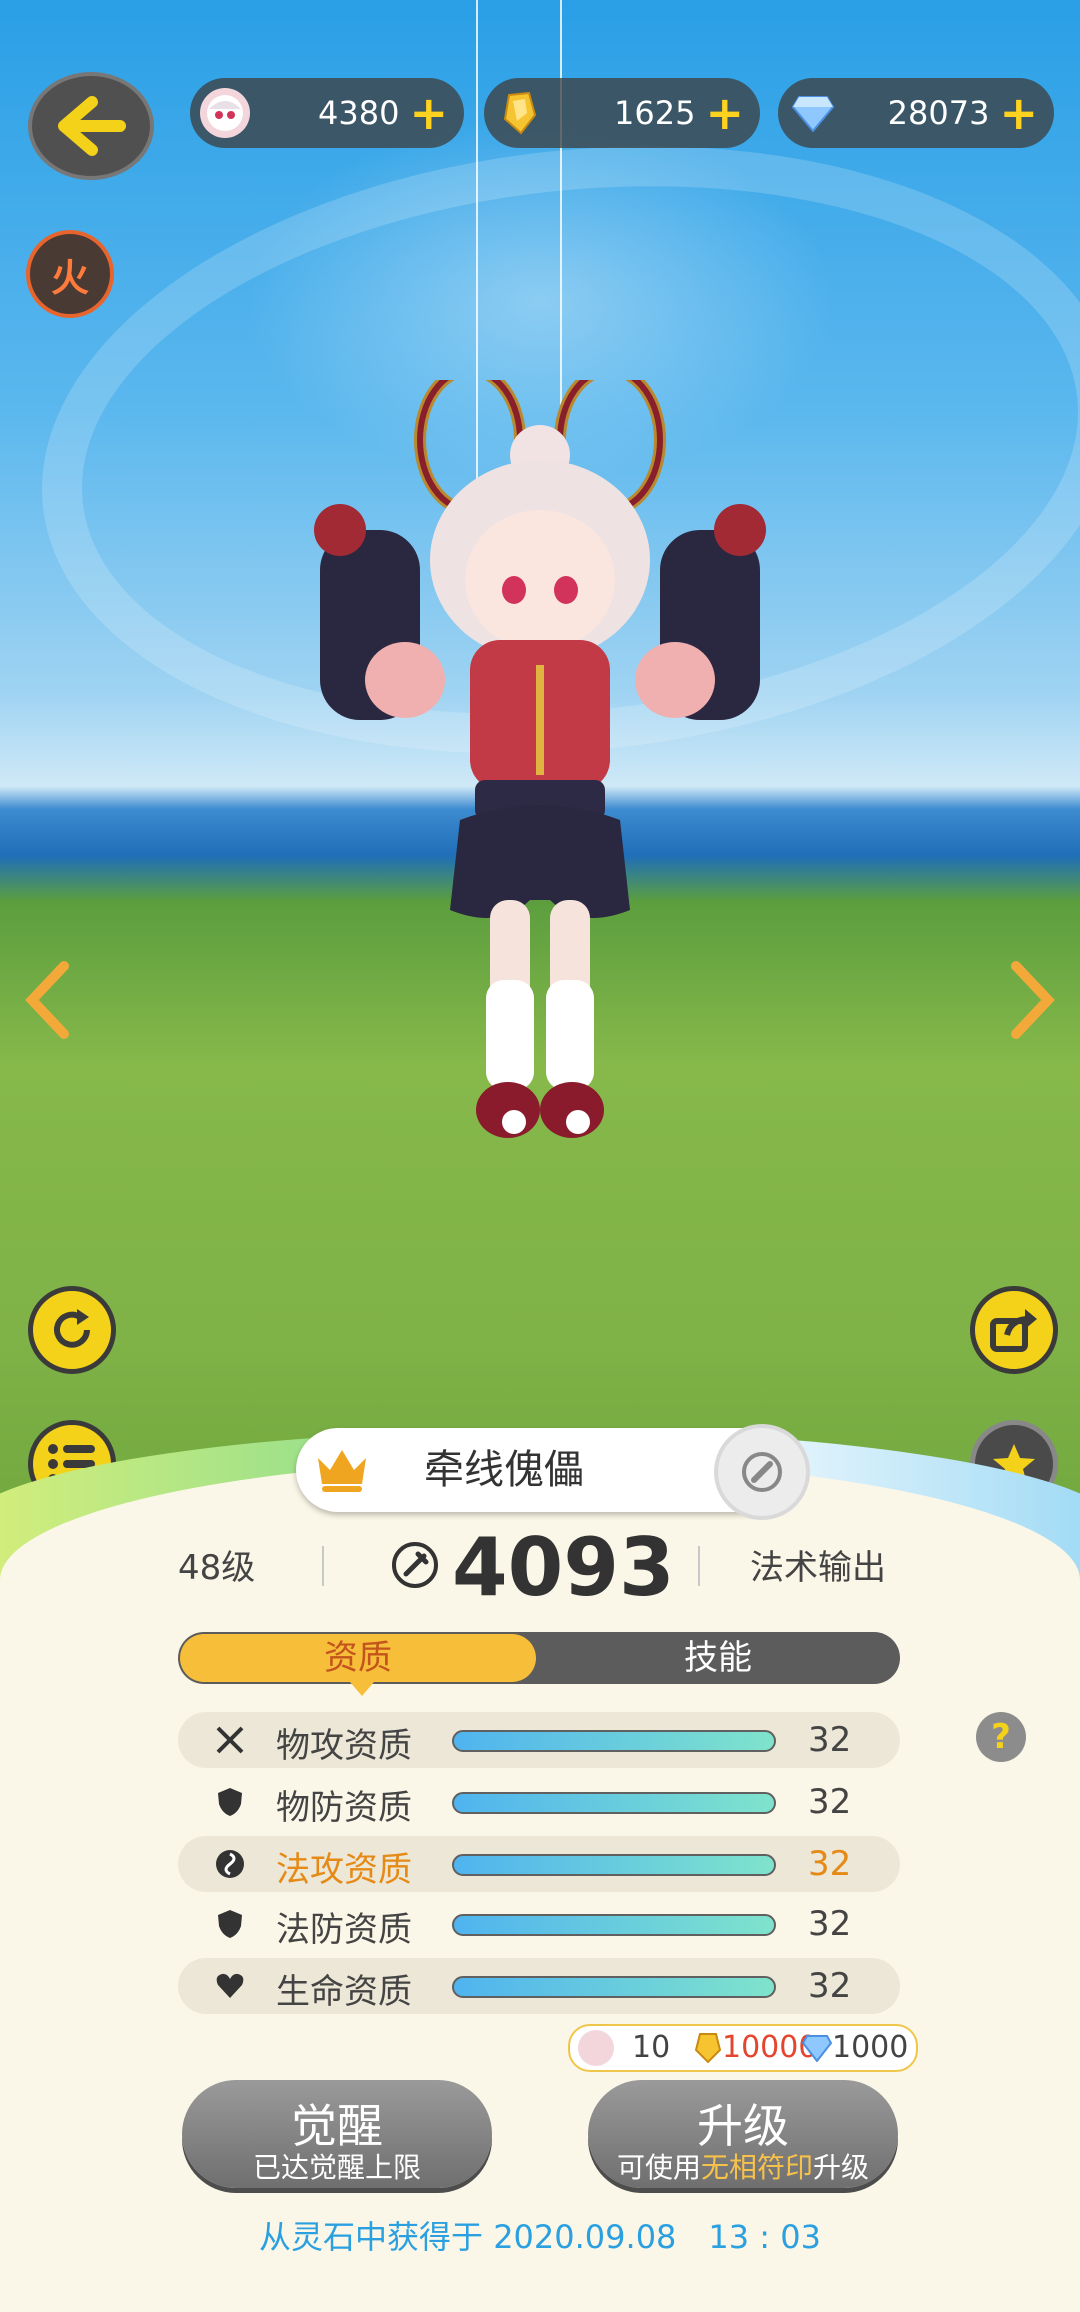 The width and height of the screenshot is (1080, 2312). I want to click on upgrade-item-name: 无相符印, so click(756, 2167).